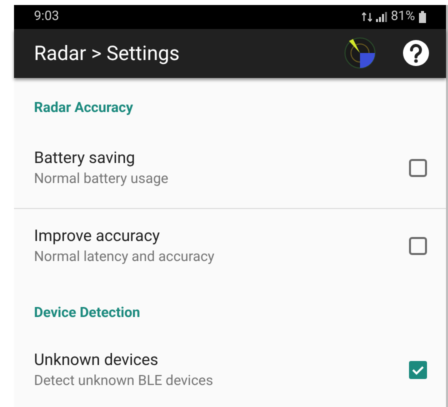 The width and height of the screenshot is (448, 407). I want to click on battery-percentage: 81%, so click(402, 17).